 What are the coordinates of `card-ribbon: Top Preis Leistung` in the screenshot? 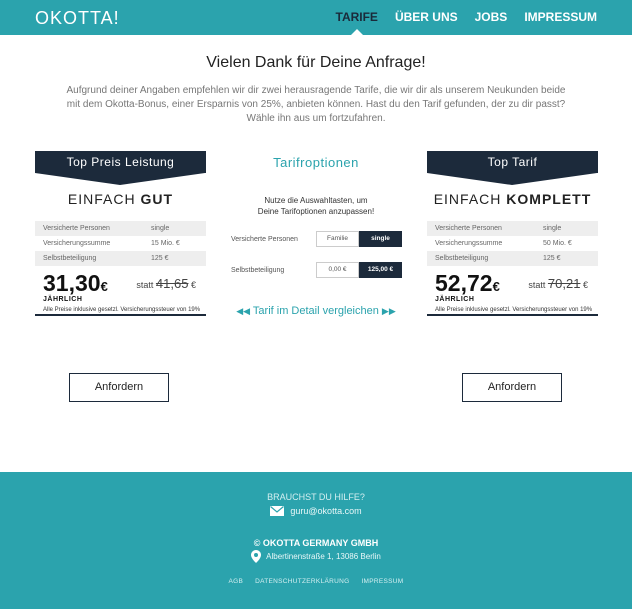 It's located at (120, 168).